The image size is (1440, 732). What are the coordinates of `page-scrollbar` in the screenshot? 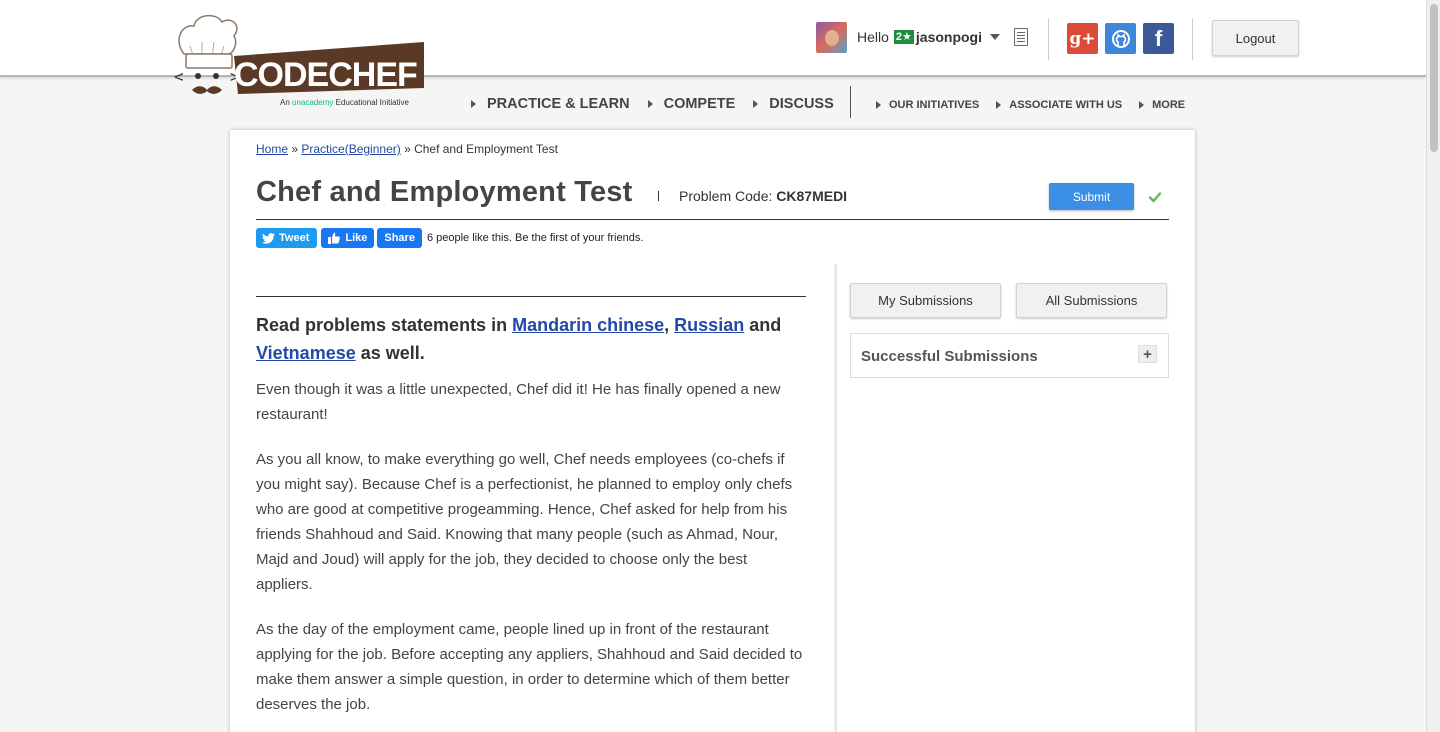 It's located at (1433, 366).